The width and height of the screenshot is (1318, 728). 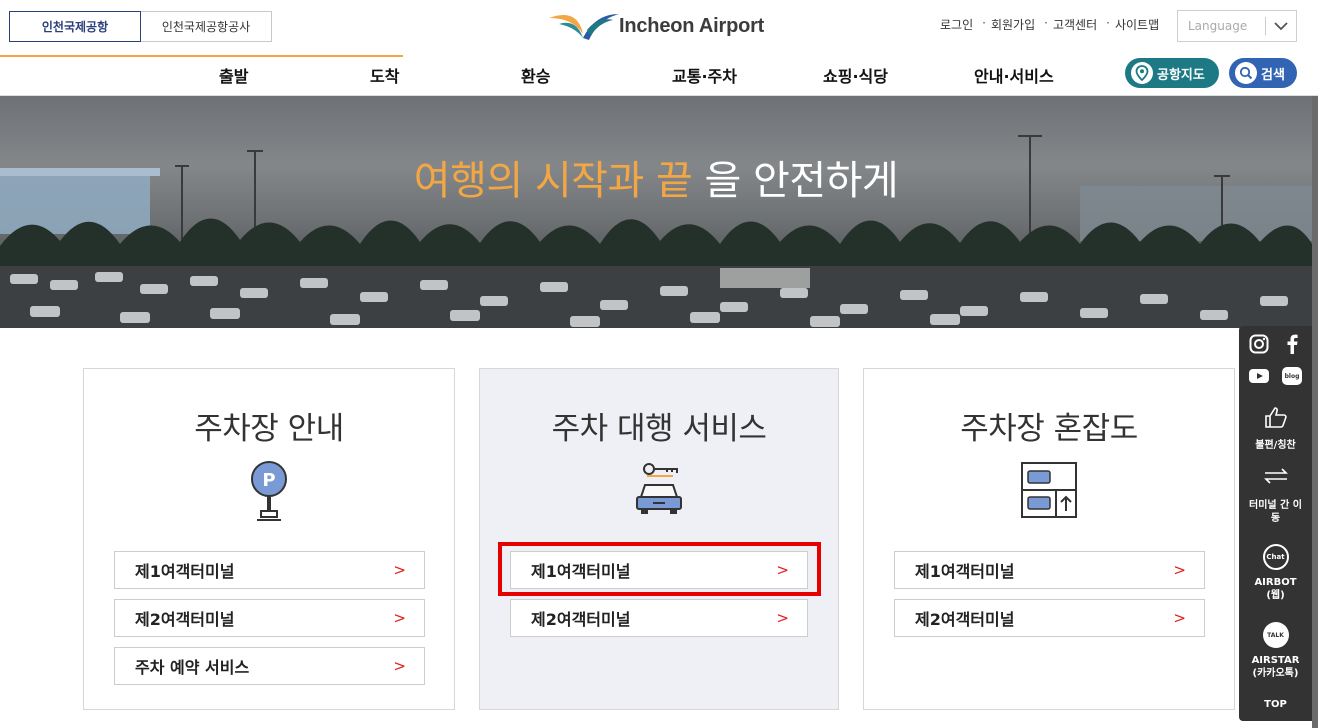 I want to click on signup-link: 회원가입, so click(x=1013, y=24).